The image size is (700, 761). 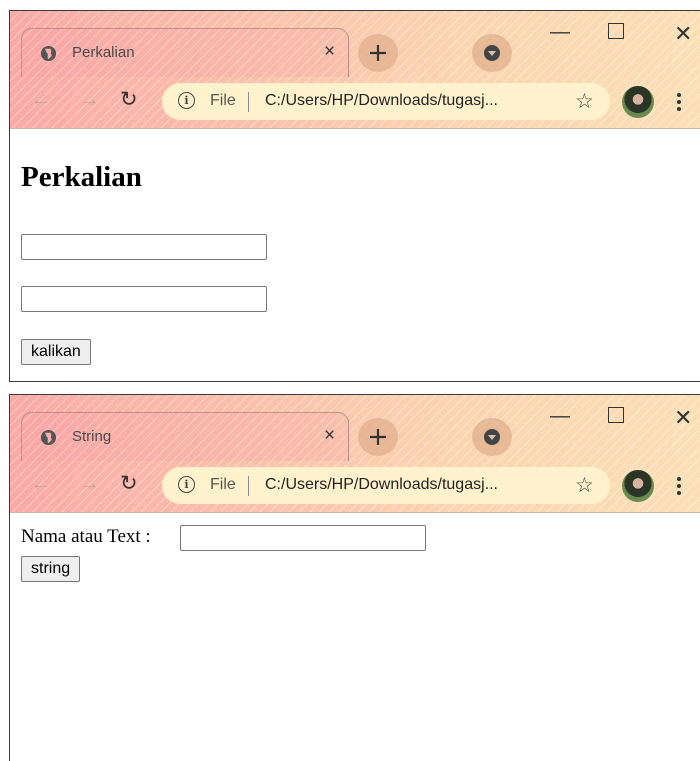 I want to click on string-button: string, so click(x=51, y=569).